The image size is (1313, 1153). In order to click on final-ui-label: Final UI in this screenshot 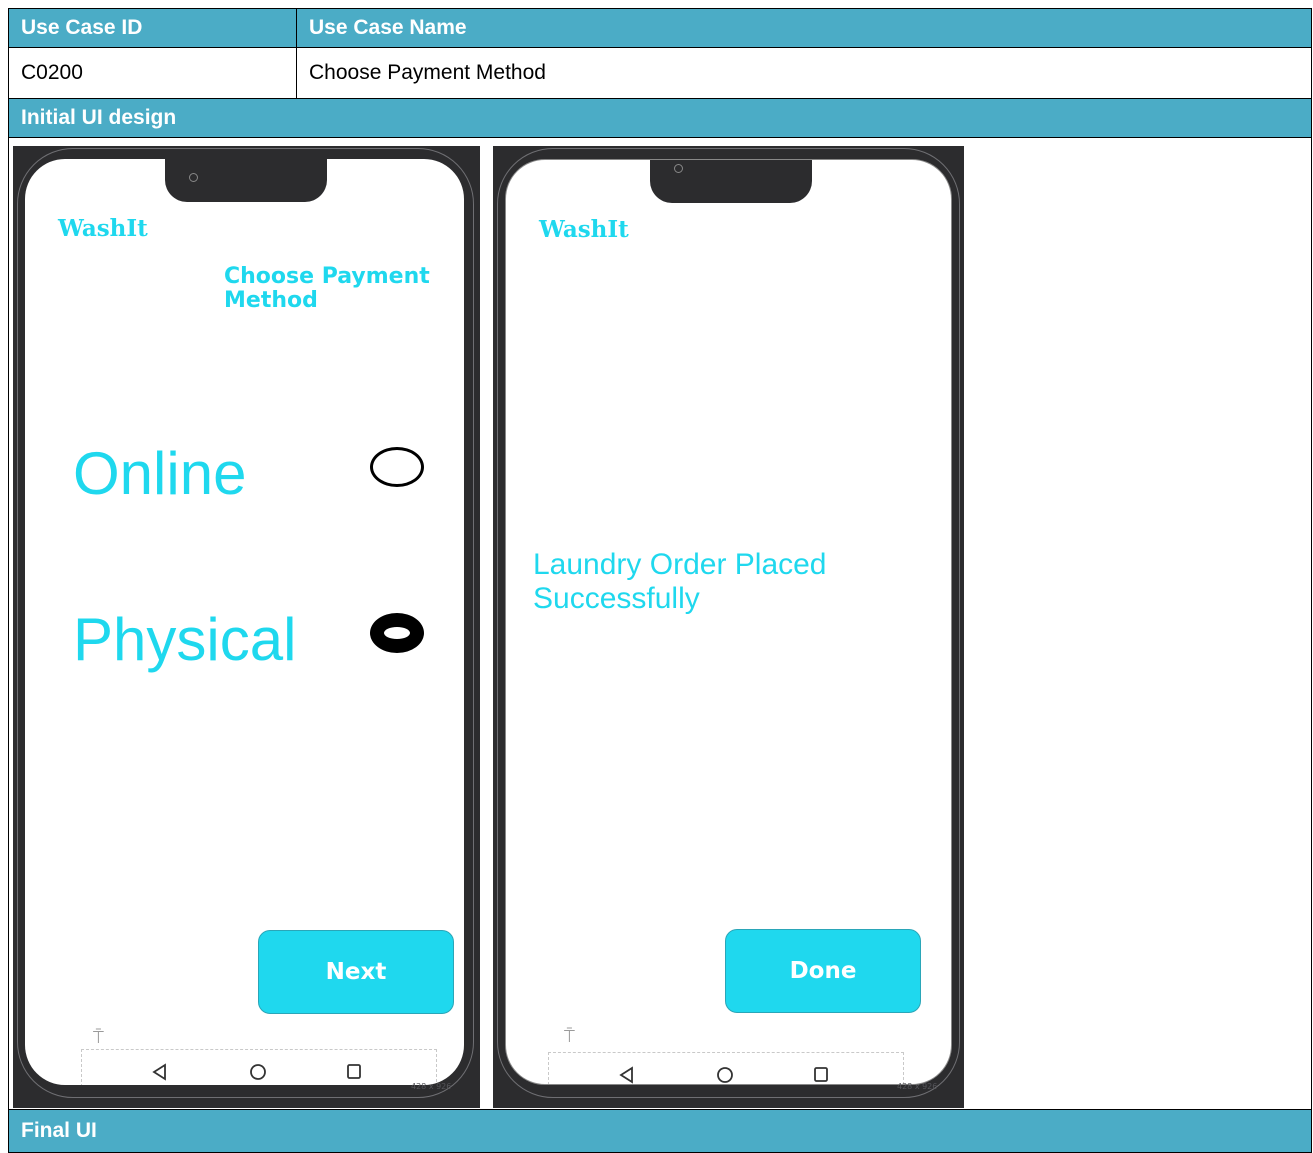, I will do `click(59, 1130)`.